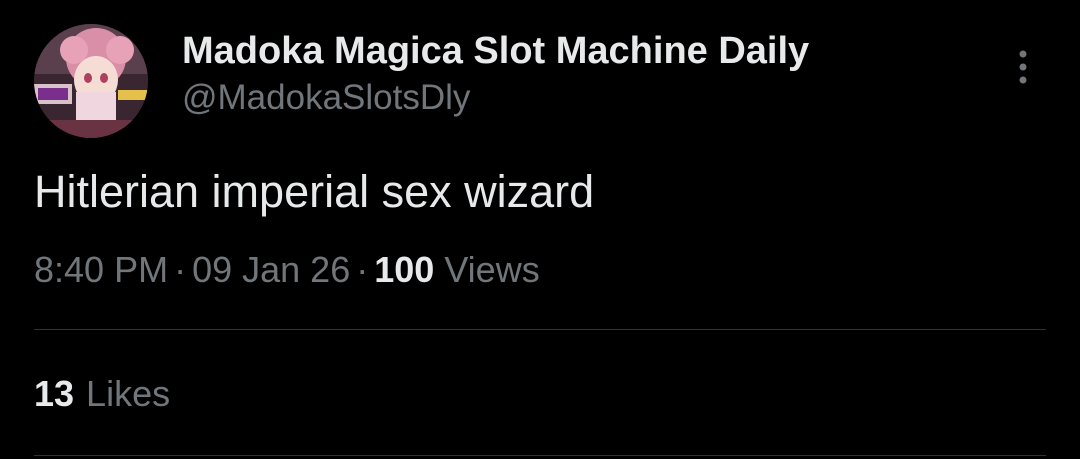 This screenshot has width=1080, height=459. I want to click on likes-label: Likes, so click(128, 393).